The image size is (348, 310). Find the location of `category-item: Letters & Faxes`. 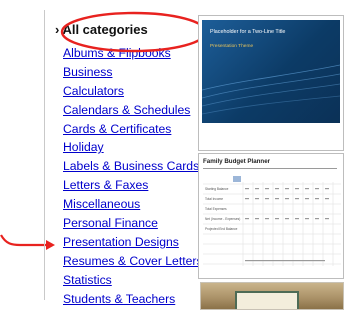

category-item: Letters & Faxes is located at coordinates (133, 185).